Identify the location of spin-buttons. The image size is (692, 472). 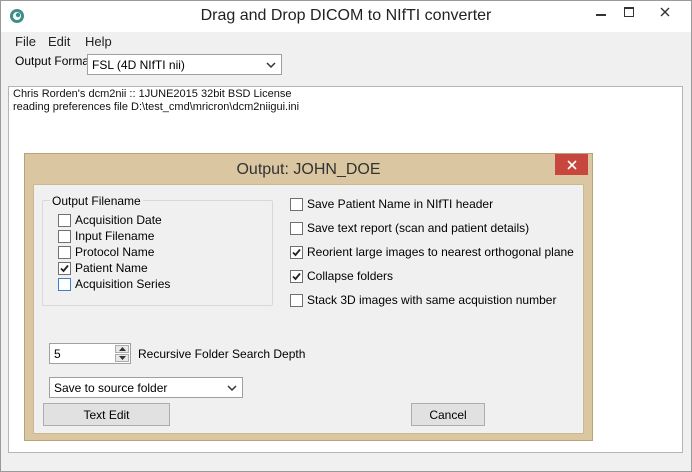
(122, 353).